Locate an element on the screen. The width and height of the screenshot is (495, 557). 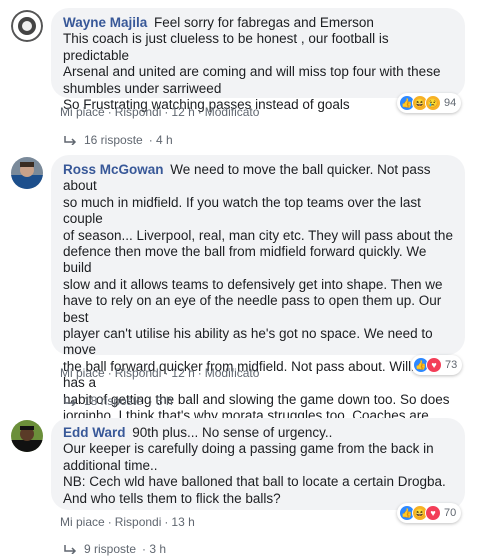
reactions-summary: 👍 😆 ♥ 70 is located at coordinates (429, 513).